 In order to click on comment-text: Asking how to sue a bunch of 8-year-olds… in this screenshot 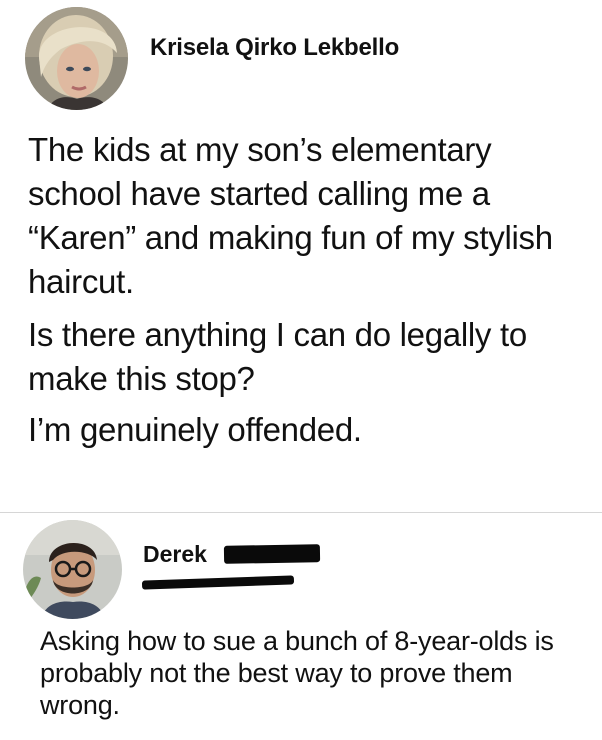, I will do `click(297, 673)`.